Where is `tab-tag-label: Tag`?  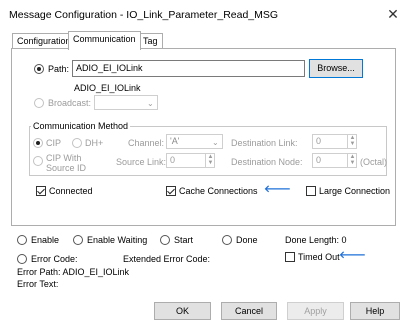
tab-tag-label: Tag is located at coordinates (150, 41).